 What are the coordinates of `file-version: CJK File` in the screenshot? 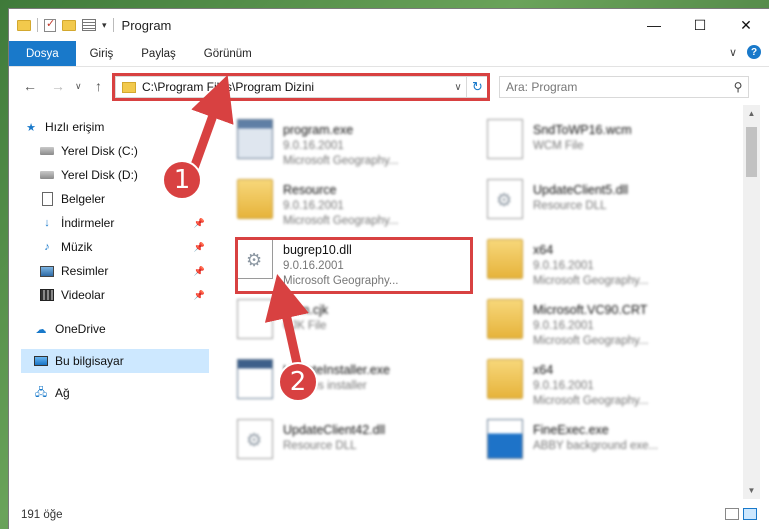 It's located at (305, 326).